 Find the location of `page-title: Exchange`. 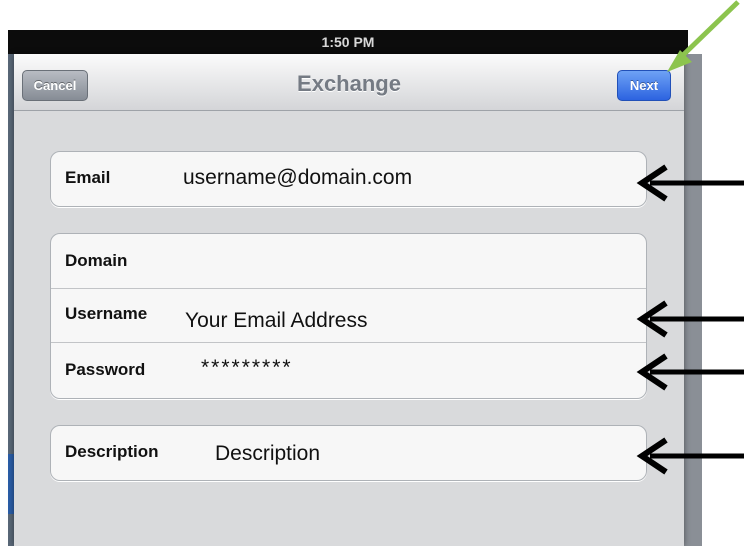

page-title: Exchange is located at coordinates (349, 83).